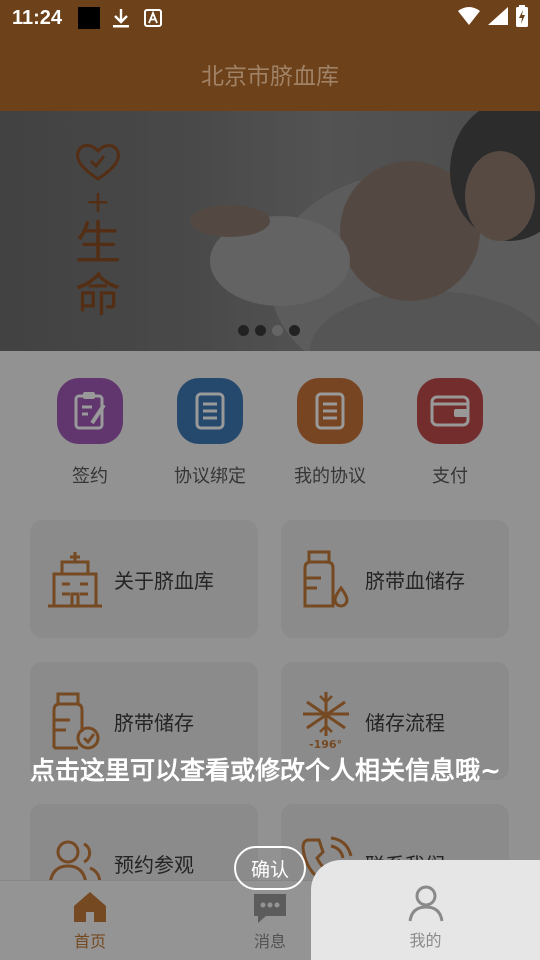  I want to click on wallet-icon, so click(450, 411).